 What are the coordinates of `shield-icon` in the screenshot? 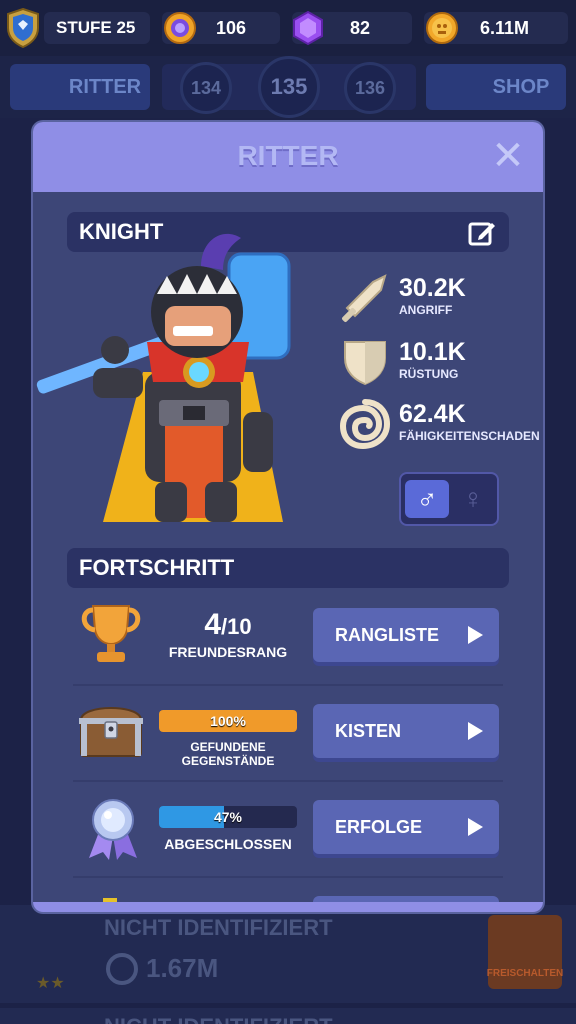 It's located at (365, 361).